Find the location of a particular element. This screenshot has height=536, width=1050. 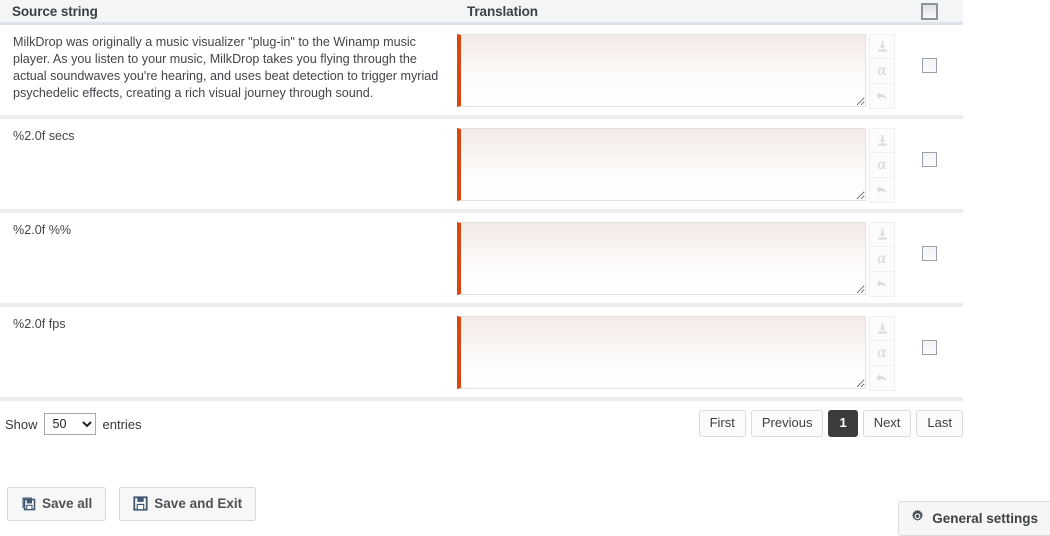

general-settings-label: General settings is located at coordinates (985, 518).